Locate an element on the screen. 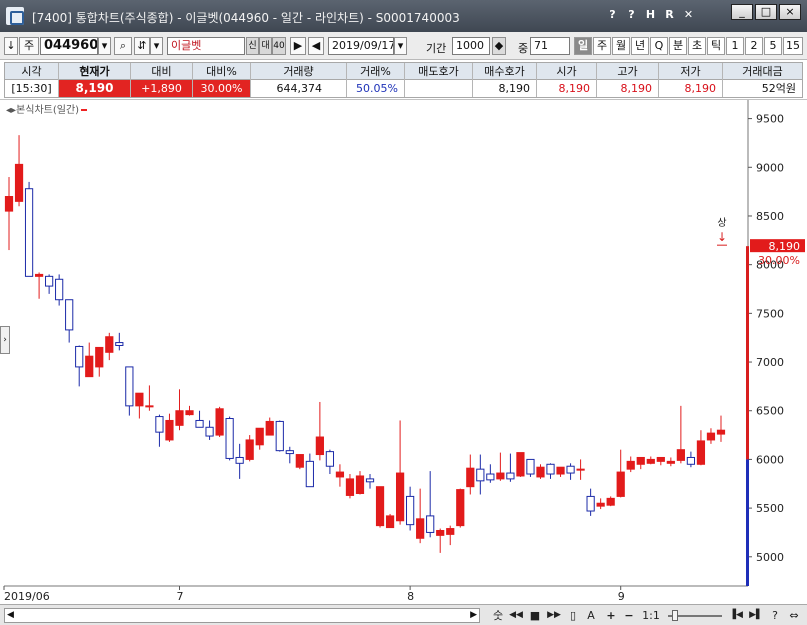  period-tick: 틱 is located at coordinates (716, 46).